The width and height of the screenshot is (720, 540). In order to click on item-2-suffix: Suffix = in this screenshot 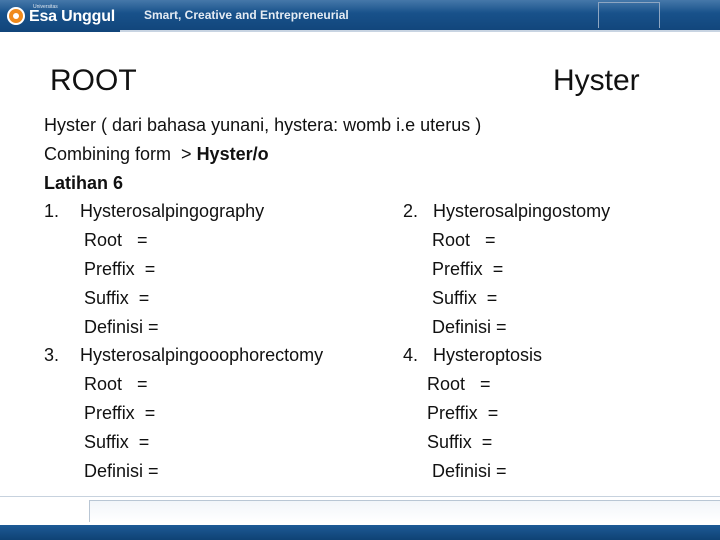, I will do `click(465, 298)`.